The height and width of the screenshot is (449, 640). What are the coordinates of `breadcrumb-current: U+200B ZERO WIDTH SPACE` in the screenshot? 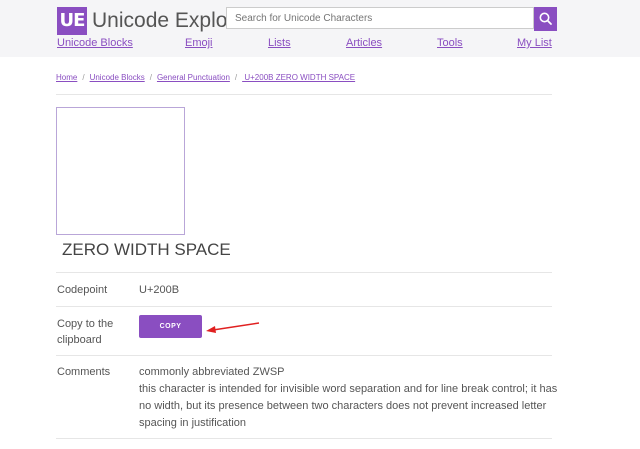 It's located at (298, 77).